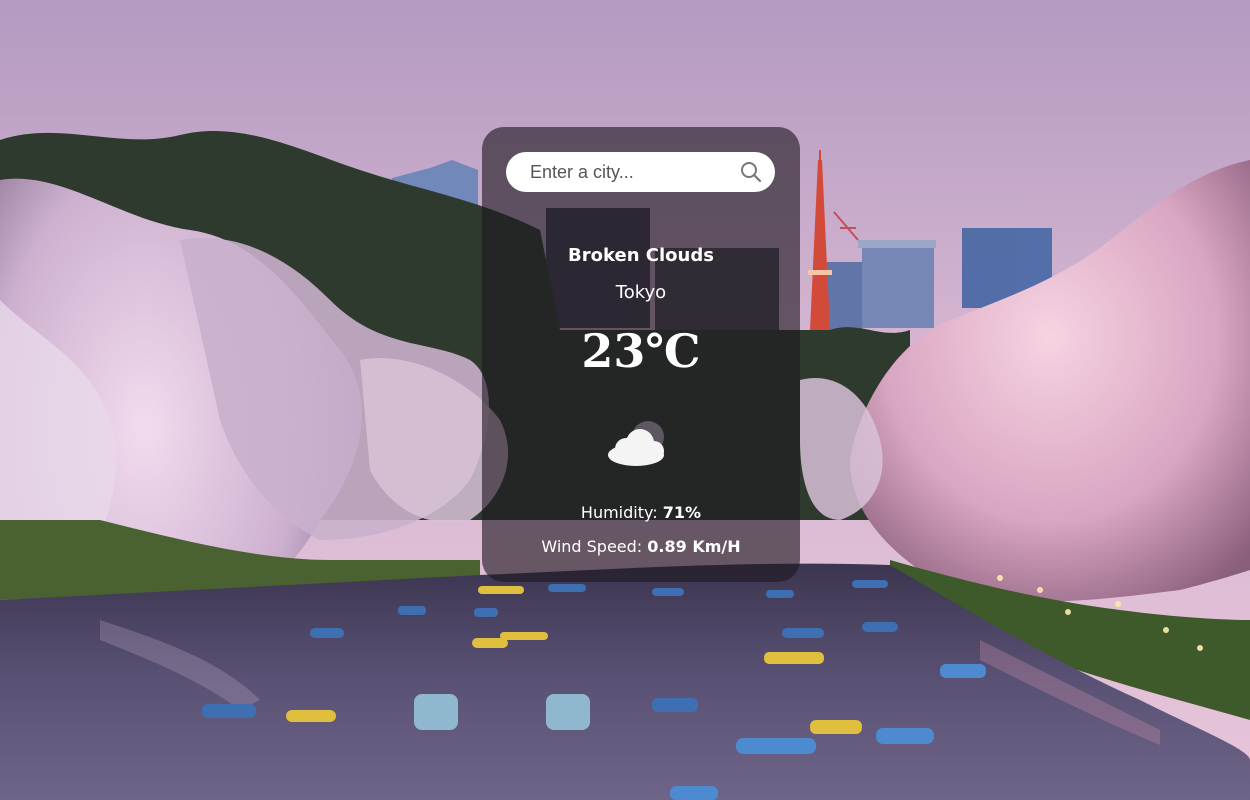 The width and height of the screenshot is (1250, 800). What do you see at coordinates (594, 546) in the screenshot?
I see `wind-speed-label: Wind Speed:` at bounding box center [594, 546].